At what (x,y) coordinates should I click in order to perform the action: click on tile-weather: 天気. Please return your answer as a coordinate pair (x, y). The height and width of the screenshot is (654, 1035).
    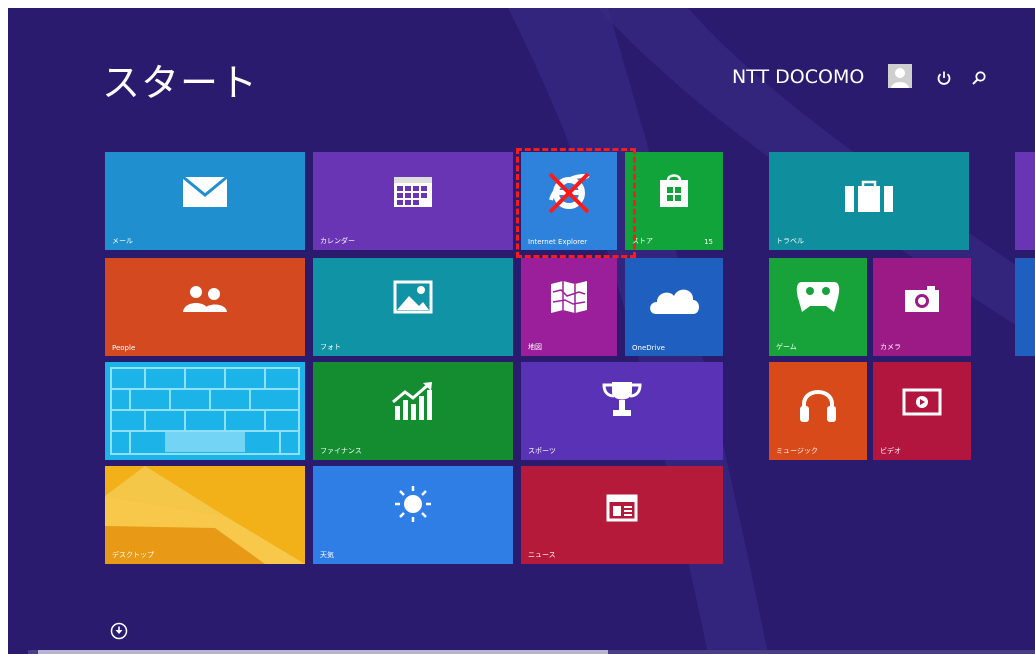
    Looking at the image, I should click on (413, 515).